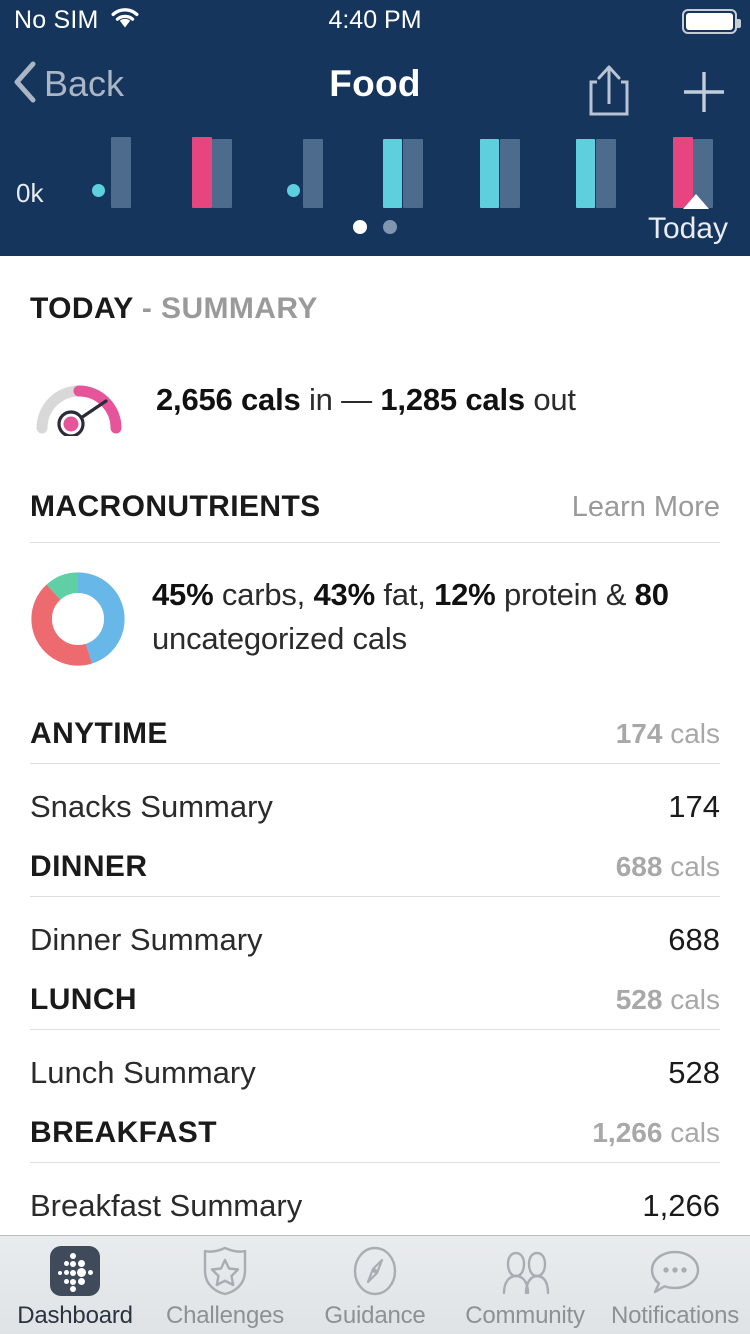 Image resolution: width=750 pixels, height=1334 pixels. I want to click on meal-section-cals: 1,266 cals, so click(656, 1133).